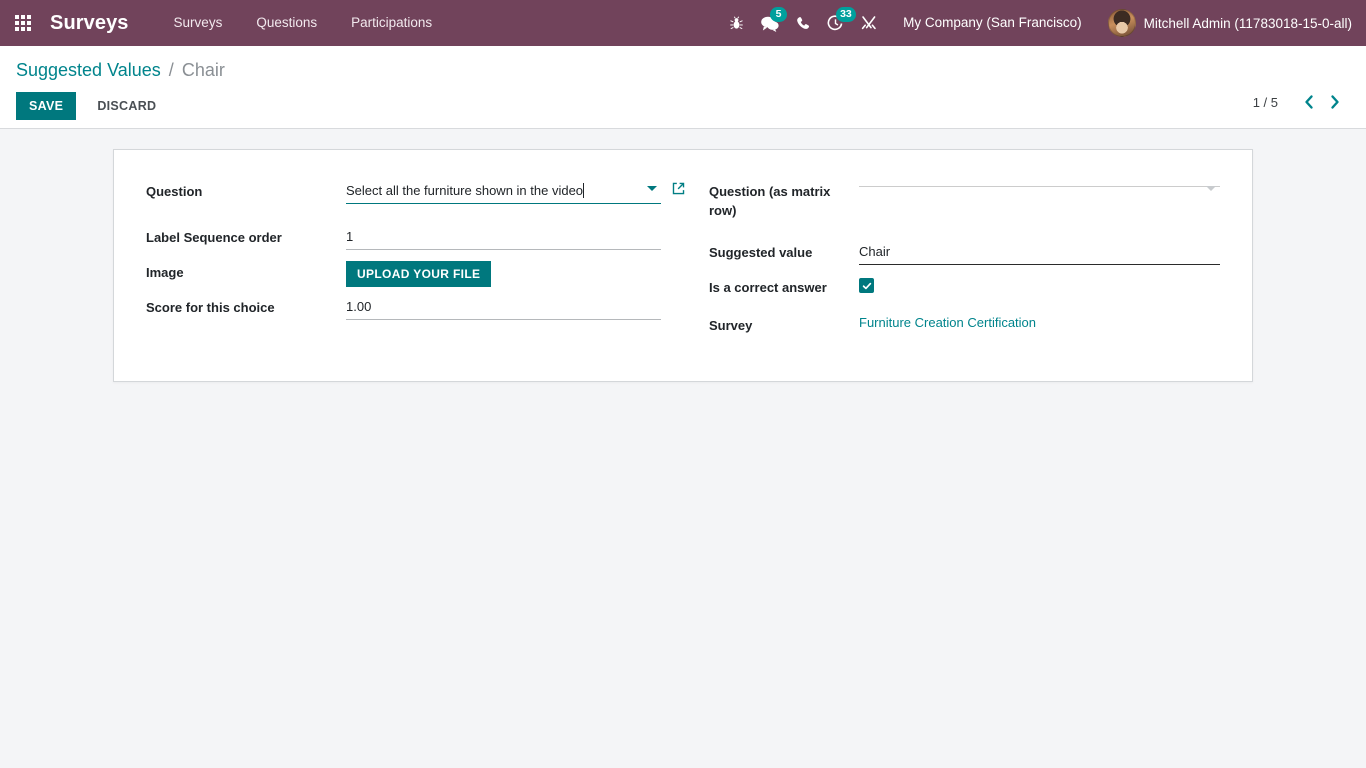 The image size is (1366, 768). I want to click on field-question-matrix-row: Question (as matrix row), so click(964, 200).